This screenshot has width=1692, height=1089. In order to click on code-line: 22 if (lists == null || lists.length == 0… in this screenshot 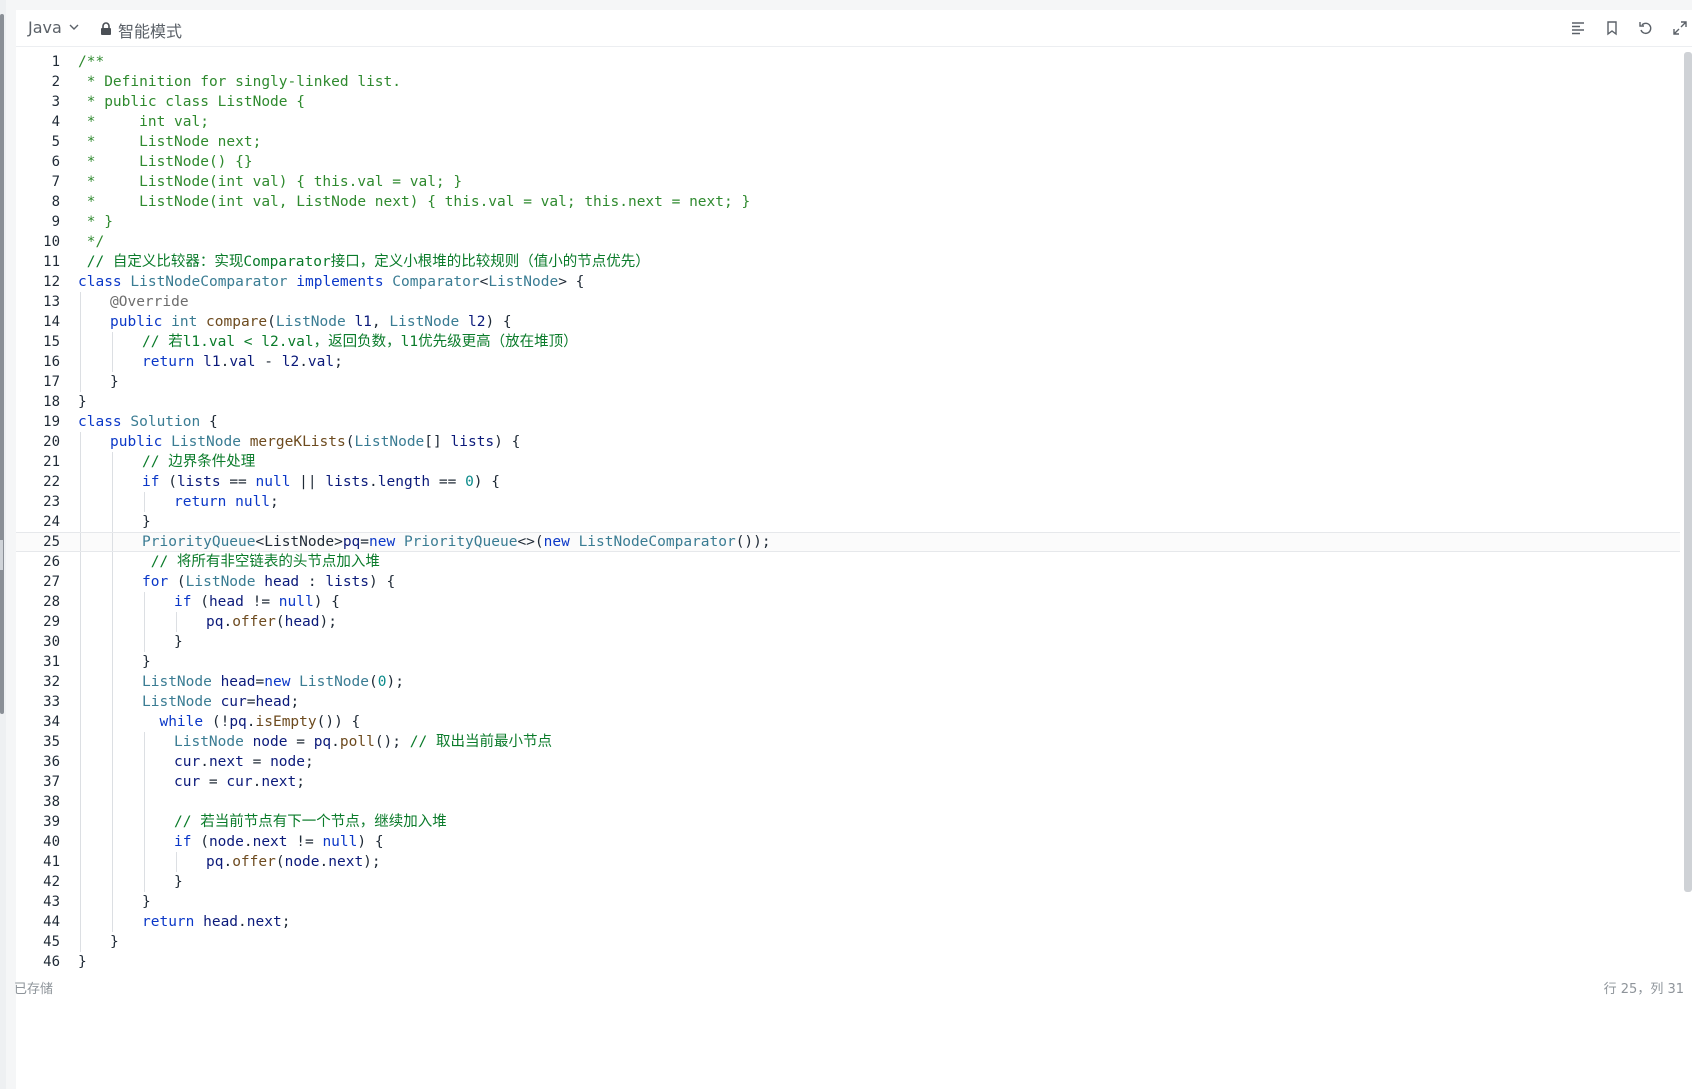, I will do `click(848, 482)`.